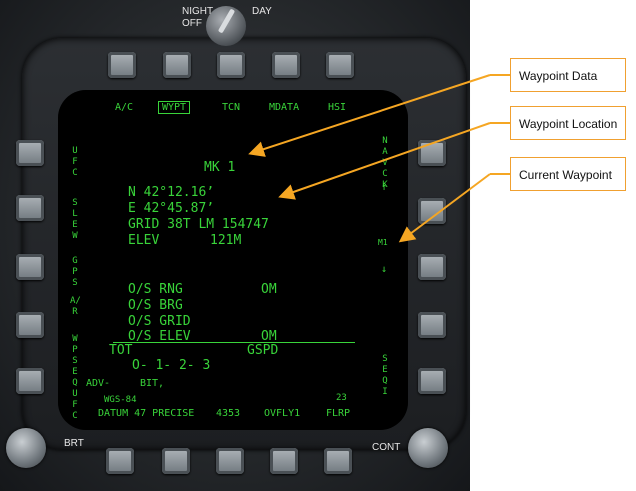 The width and height of the screenshot is (636, 491). Describe the element at coordinates (369, 115) in the screenshot. I see `arrow-waypoint-data` at that location.